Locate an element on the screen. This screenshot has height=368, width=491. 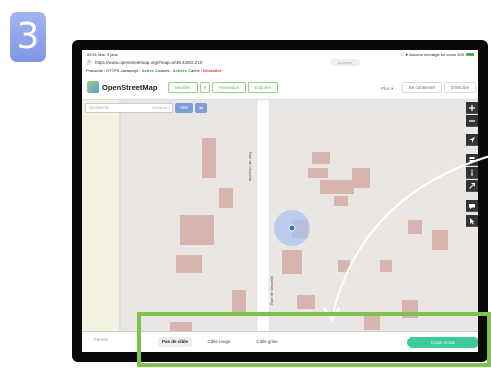
locate-icon is located at coordinates (472, 140).